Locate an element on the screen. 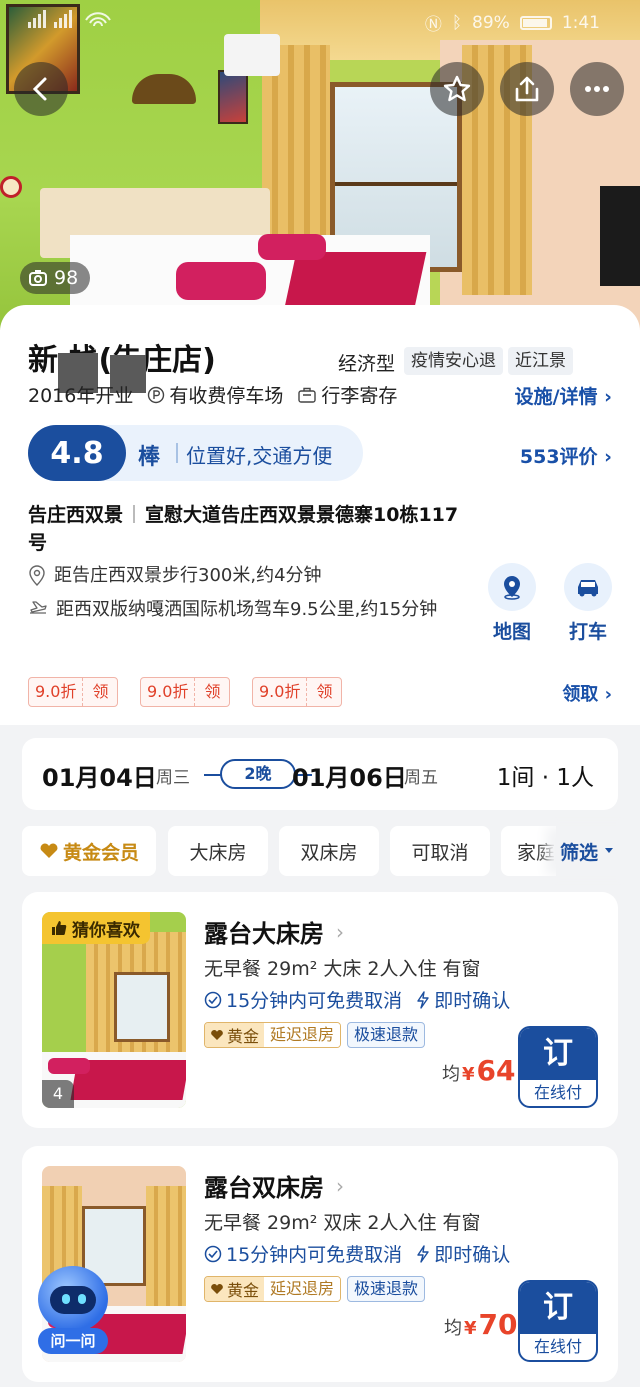 This screenshot has height=1387, width=640. rating-divider is located at coordinates (177, 453).